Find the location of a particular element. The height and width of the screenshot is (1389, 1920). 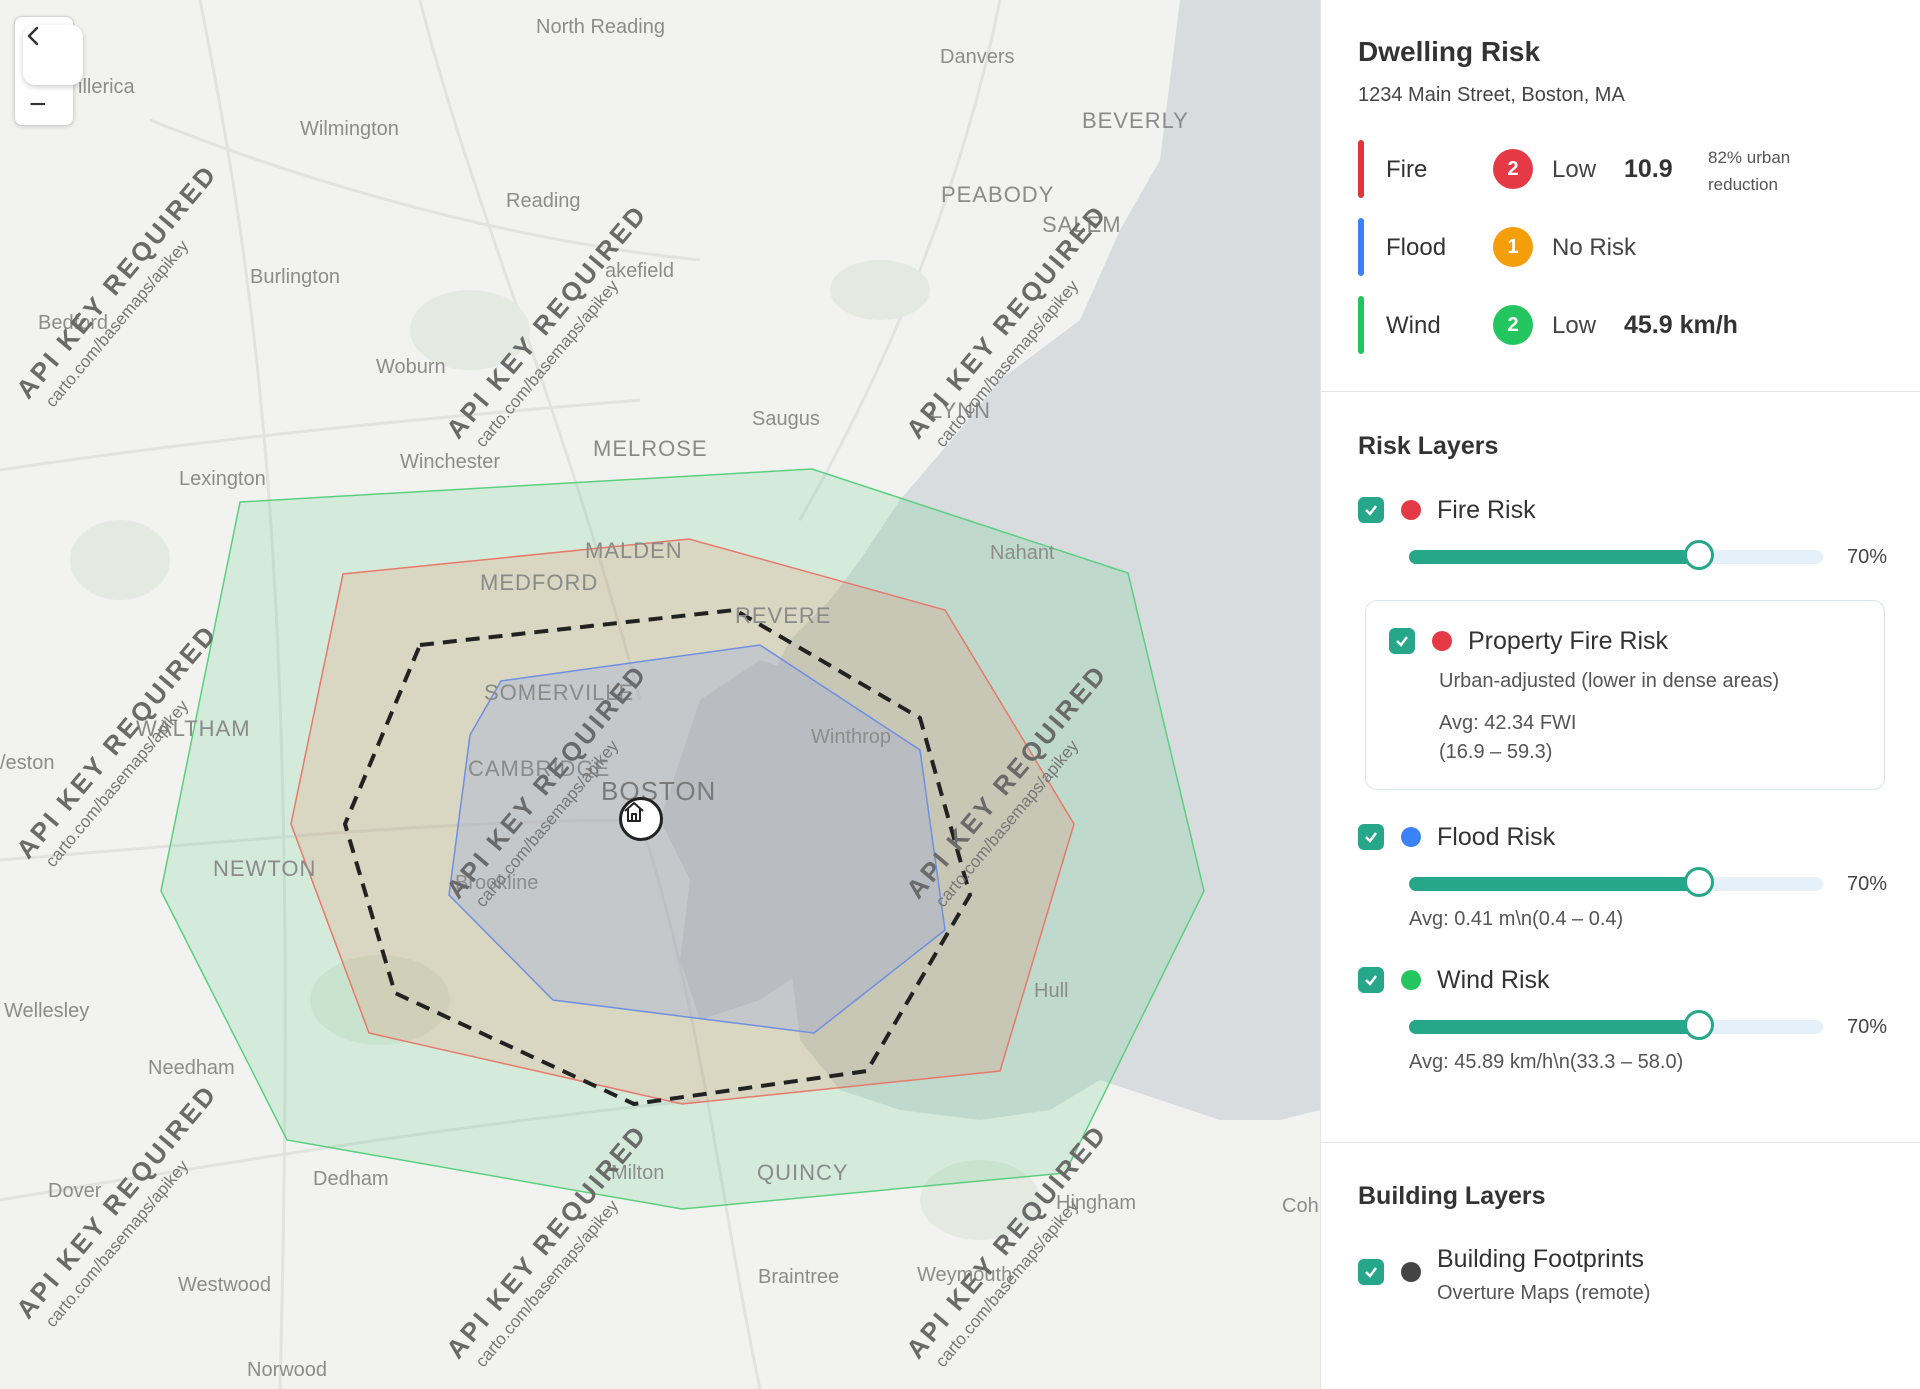

place-label: Winchester is located at coordinates (450, 462).